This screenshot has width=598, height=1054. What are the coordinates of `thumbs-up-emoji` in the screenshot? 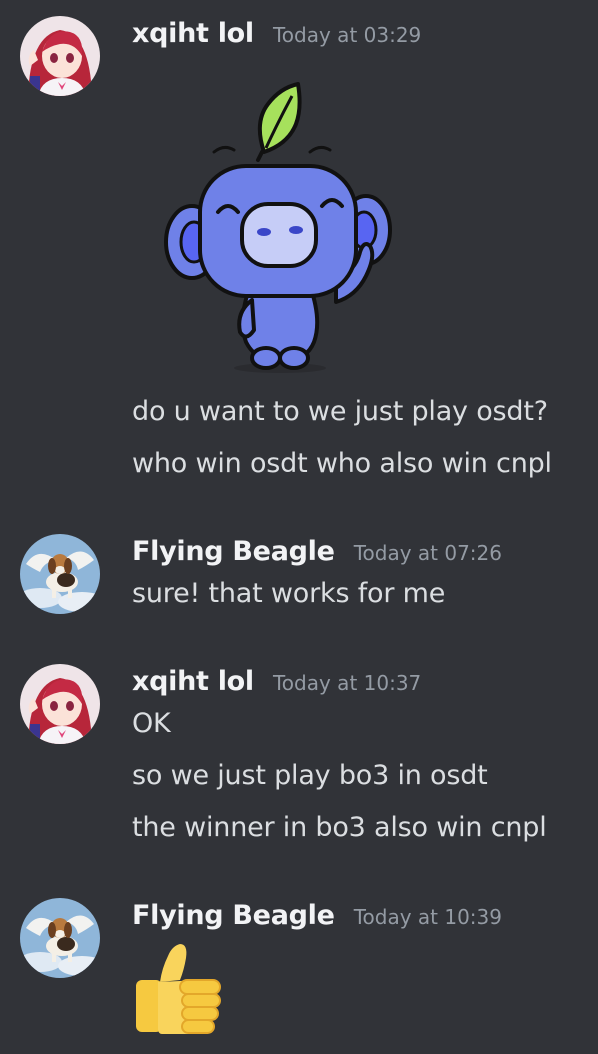 It's located at (180, 990).